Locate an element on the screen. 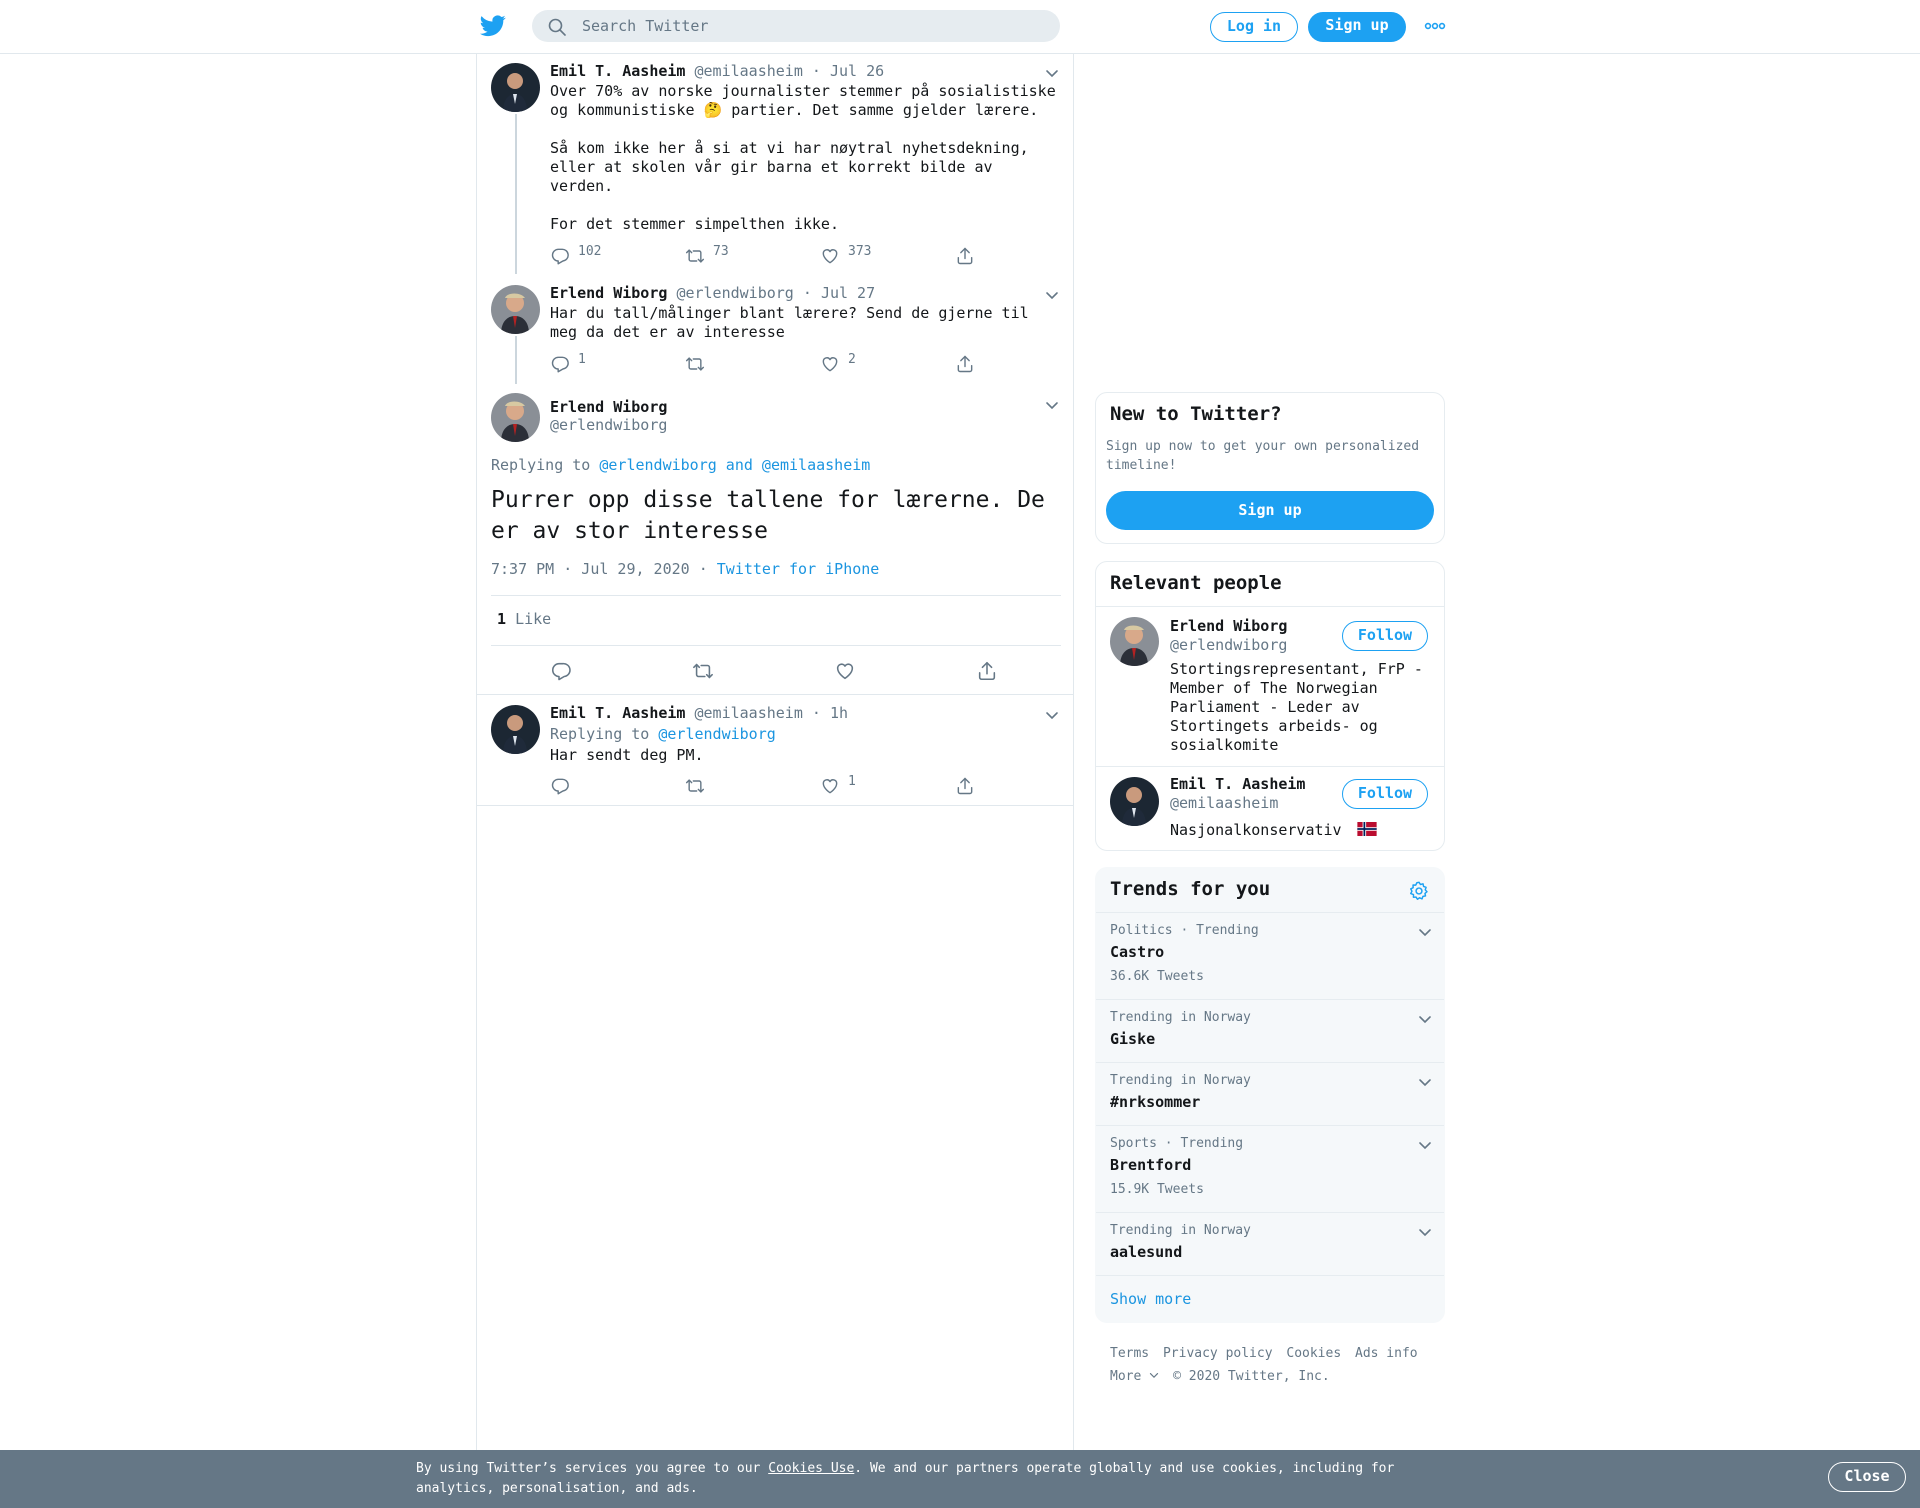  tweet-text: Har sendt deg PM. is located at coordinates (627, 755).